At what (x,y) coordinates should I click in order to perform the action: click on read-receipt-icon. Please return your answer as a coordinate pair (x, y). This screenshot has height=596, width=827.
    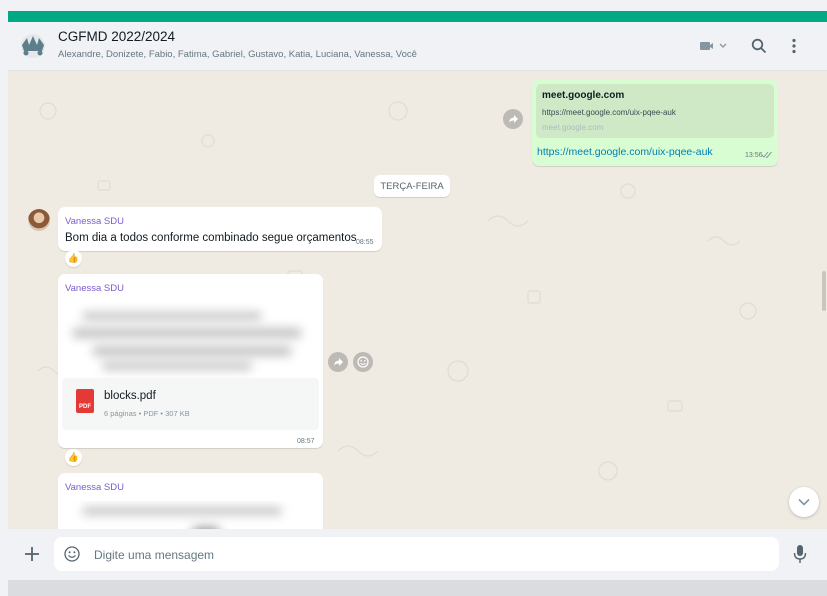
    Looking at the image, I should click on (766, 155).